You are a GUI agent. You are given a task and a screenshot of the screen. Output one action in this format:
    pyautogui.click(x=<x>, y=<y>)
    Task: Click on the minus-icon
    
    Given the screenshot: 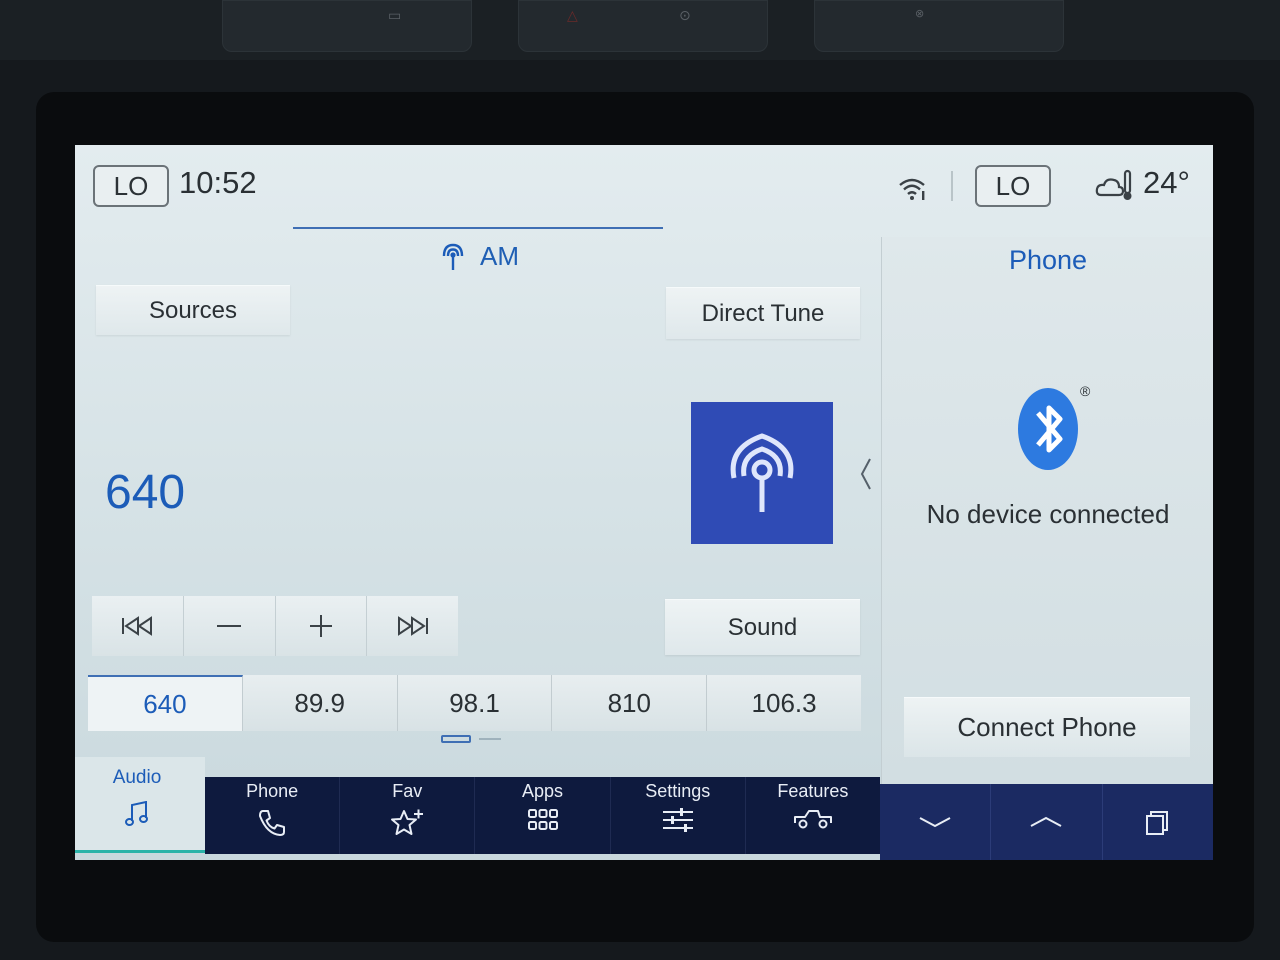 What is the action you would take?
    pyautogui.click(x=229, y=626)
    